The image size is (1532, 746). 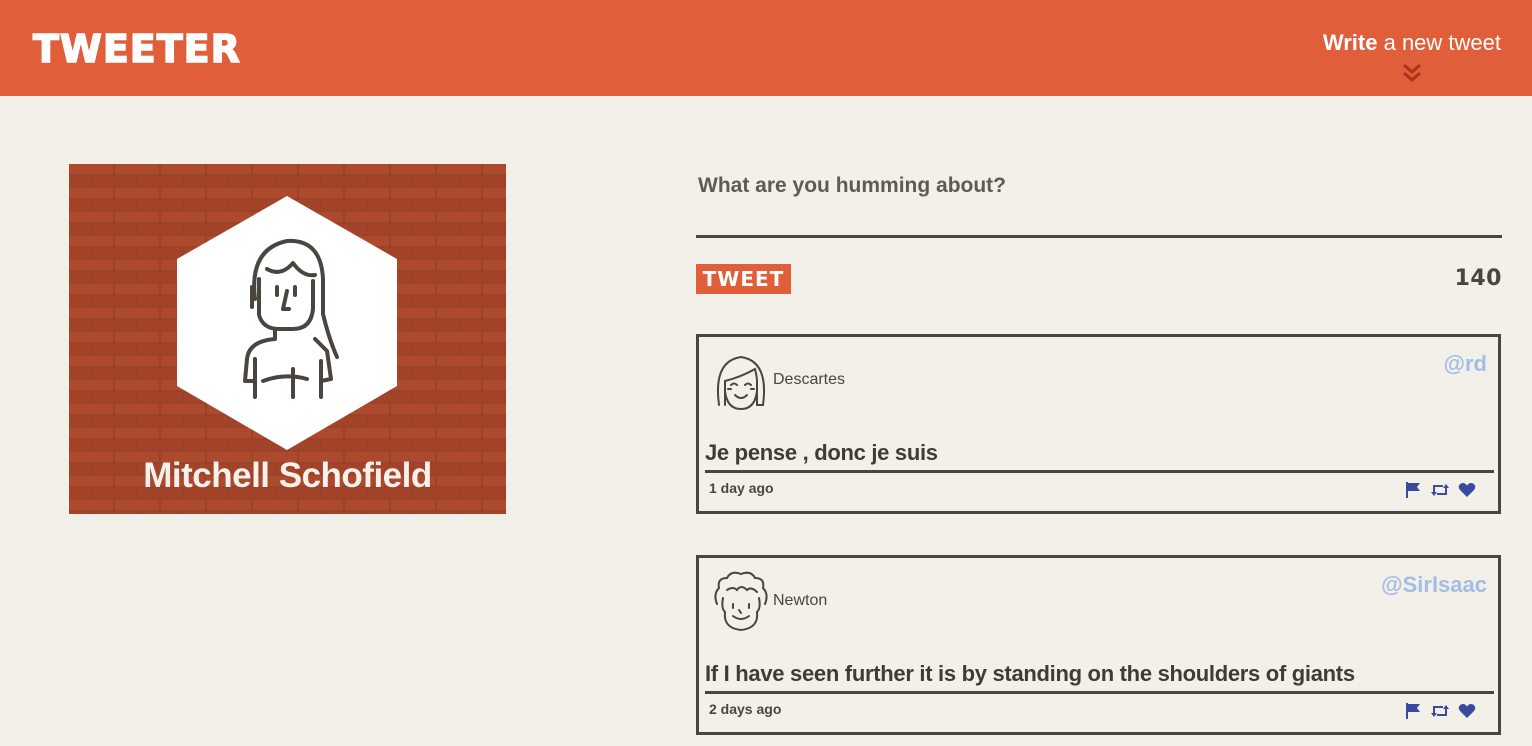 What do you see at coordinates (136, 49) in the screenshot?
I see `brand-logo: TWEETER` at bounding box center [136, 49].